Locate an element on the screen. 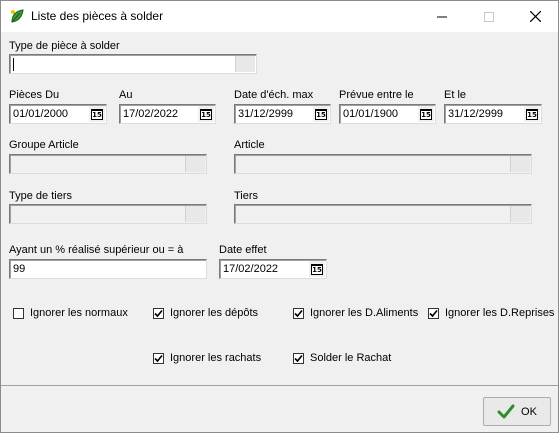 This screenshot has width=559, height=433. maximize-button is located at coordinates (489, 16).